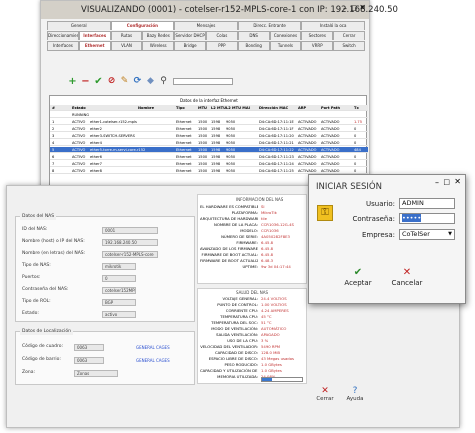 The width and height of the screenshot is (475, 433). I want to click on col-arp: ARP, so click(302, 108).